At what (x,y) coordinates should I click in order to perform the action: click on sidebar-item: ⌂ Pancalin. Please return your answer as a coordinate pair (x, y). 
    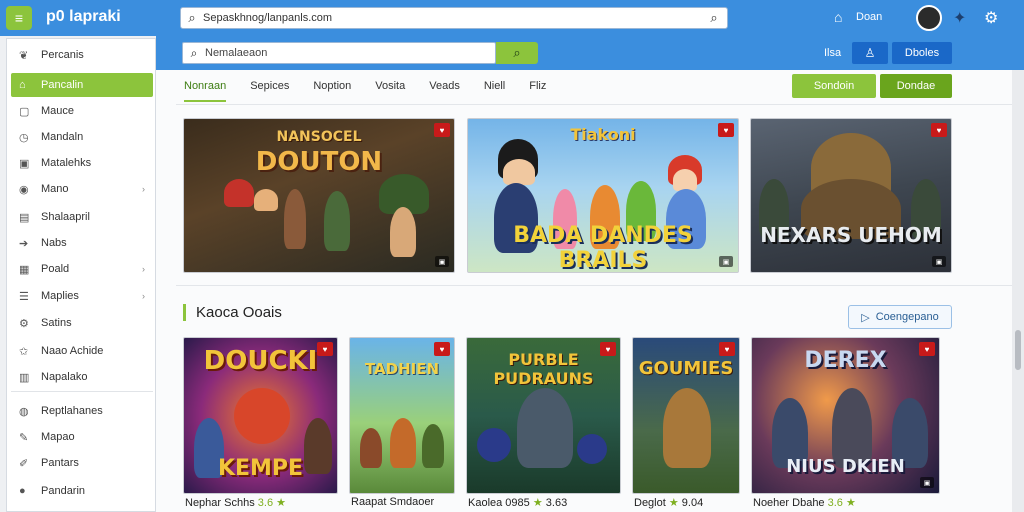
    Looking at the image, I should click on (82, 85).